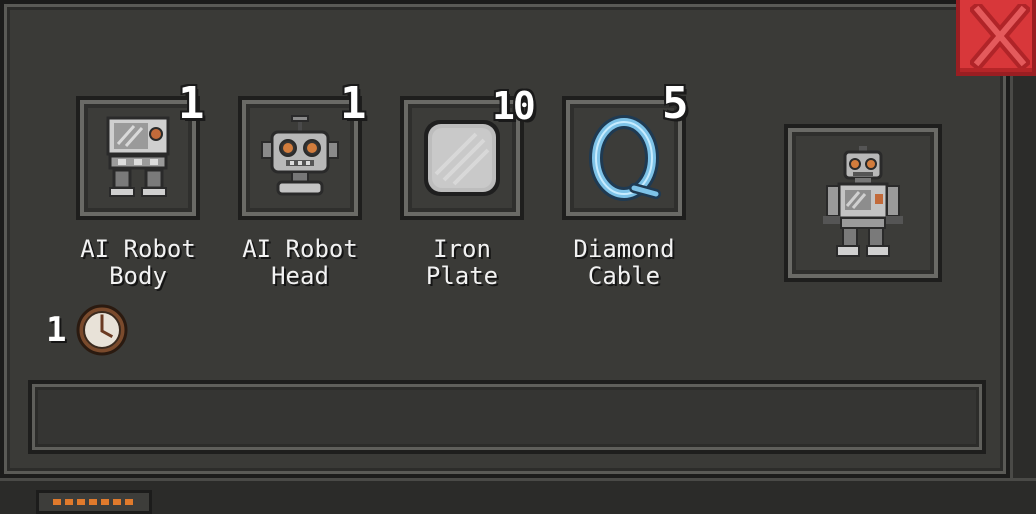 This screenshot has height=514, width=1036. I want to click on indicator-lights, so click(93, 502).